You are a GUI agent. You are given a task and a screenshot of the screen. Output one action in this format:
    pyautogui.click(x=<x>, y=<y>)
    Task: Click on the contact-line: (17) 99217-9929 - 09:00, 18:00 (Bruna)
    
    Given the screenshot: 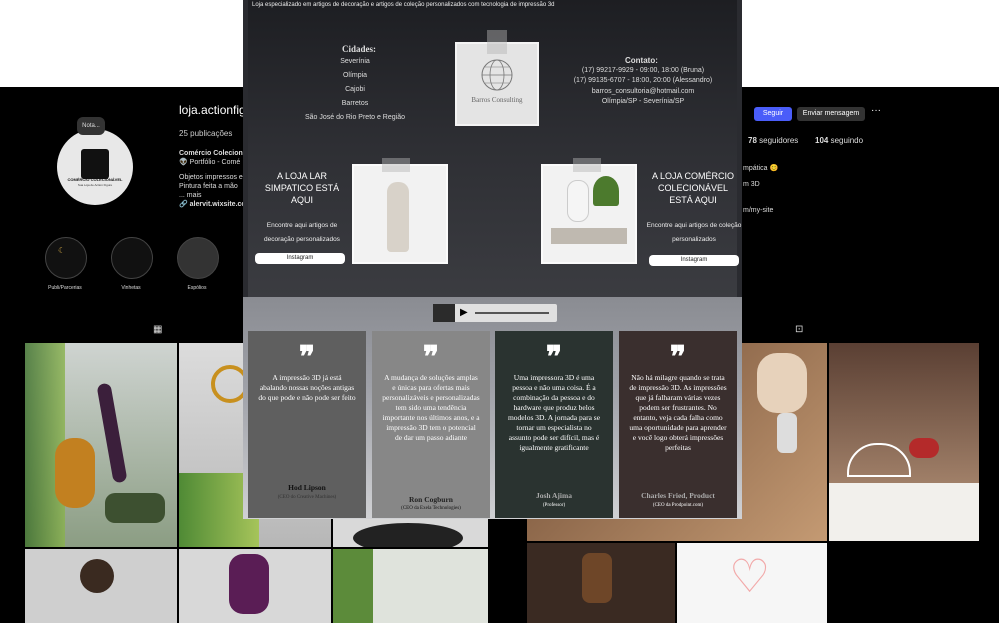 What is the action you would take?
    pyautogui.click(x=643, y=70)
    